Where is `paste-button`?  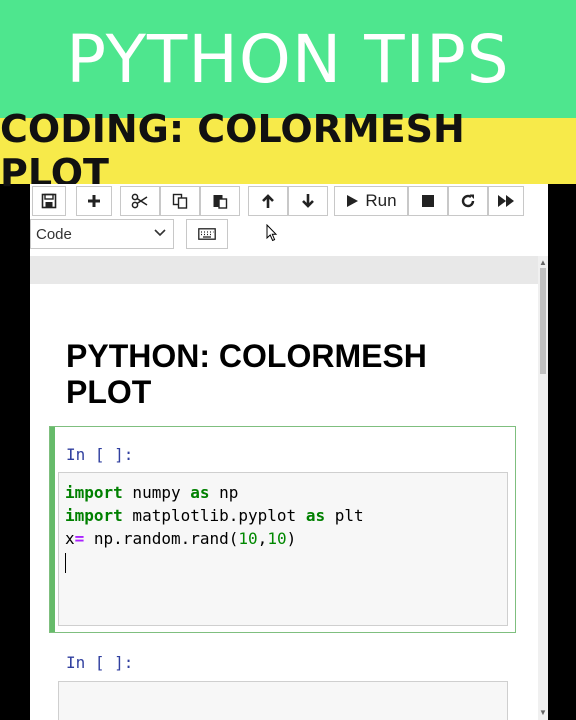
paste-button is located at coordinates (220, 201).